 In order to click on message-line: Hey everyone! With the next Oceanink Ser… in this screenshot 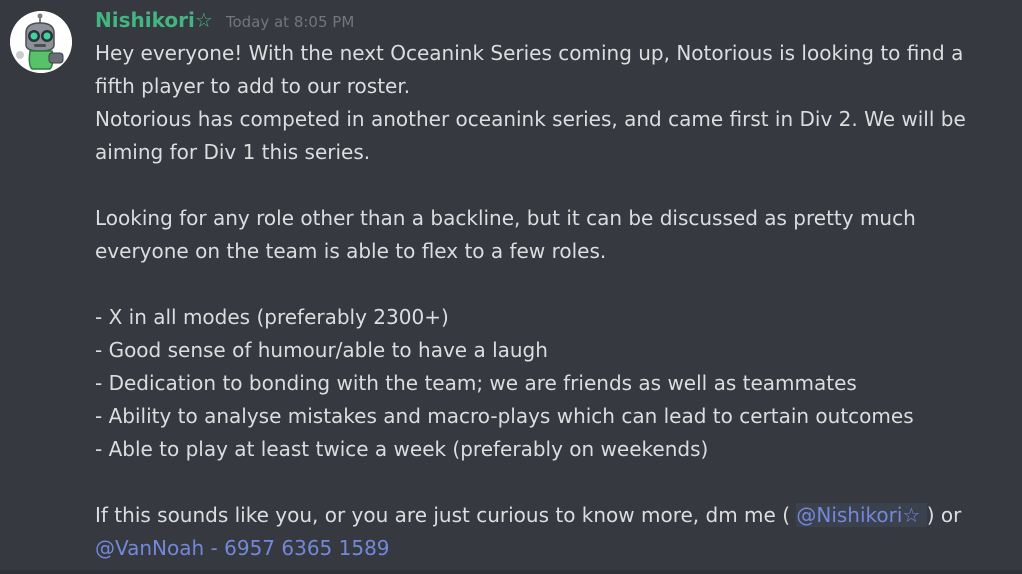, I will do `click(529, 53)`.